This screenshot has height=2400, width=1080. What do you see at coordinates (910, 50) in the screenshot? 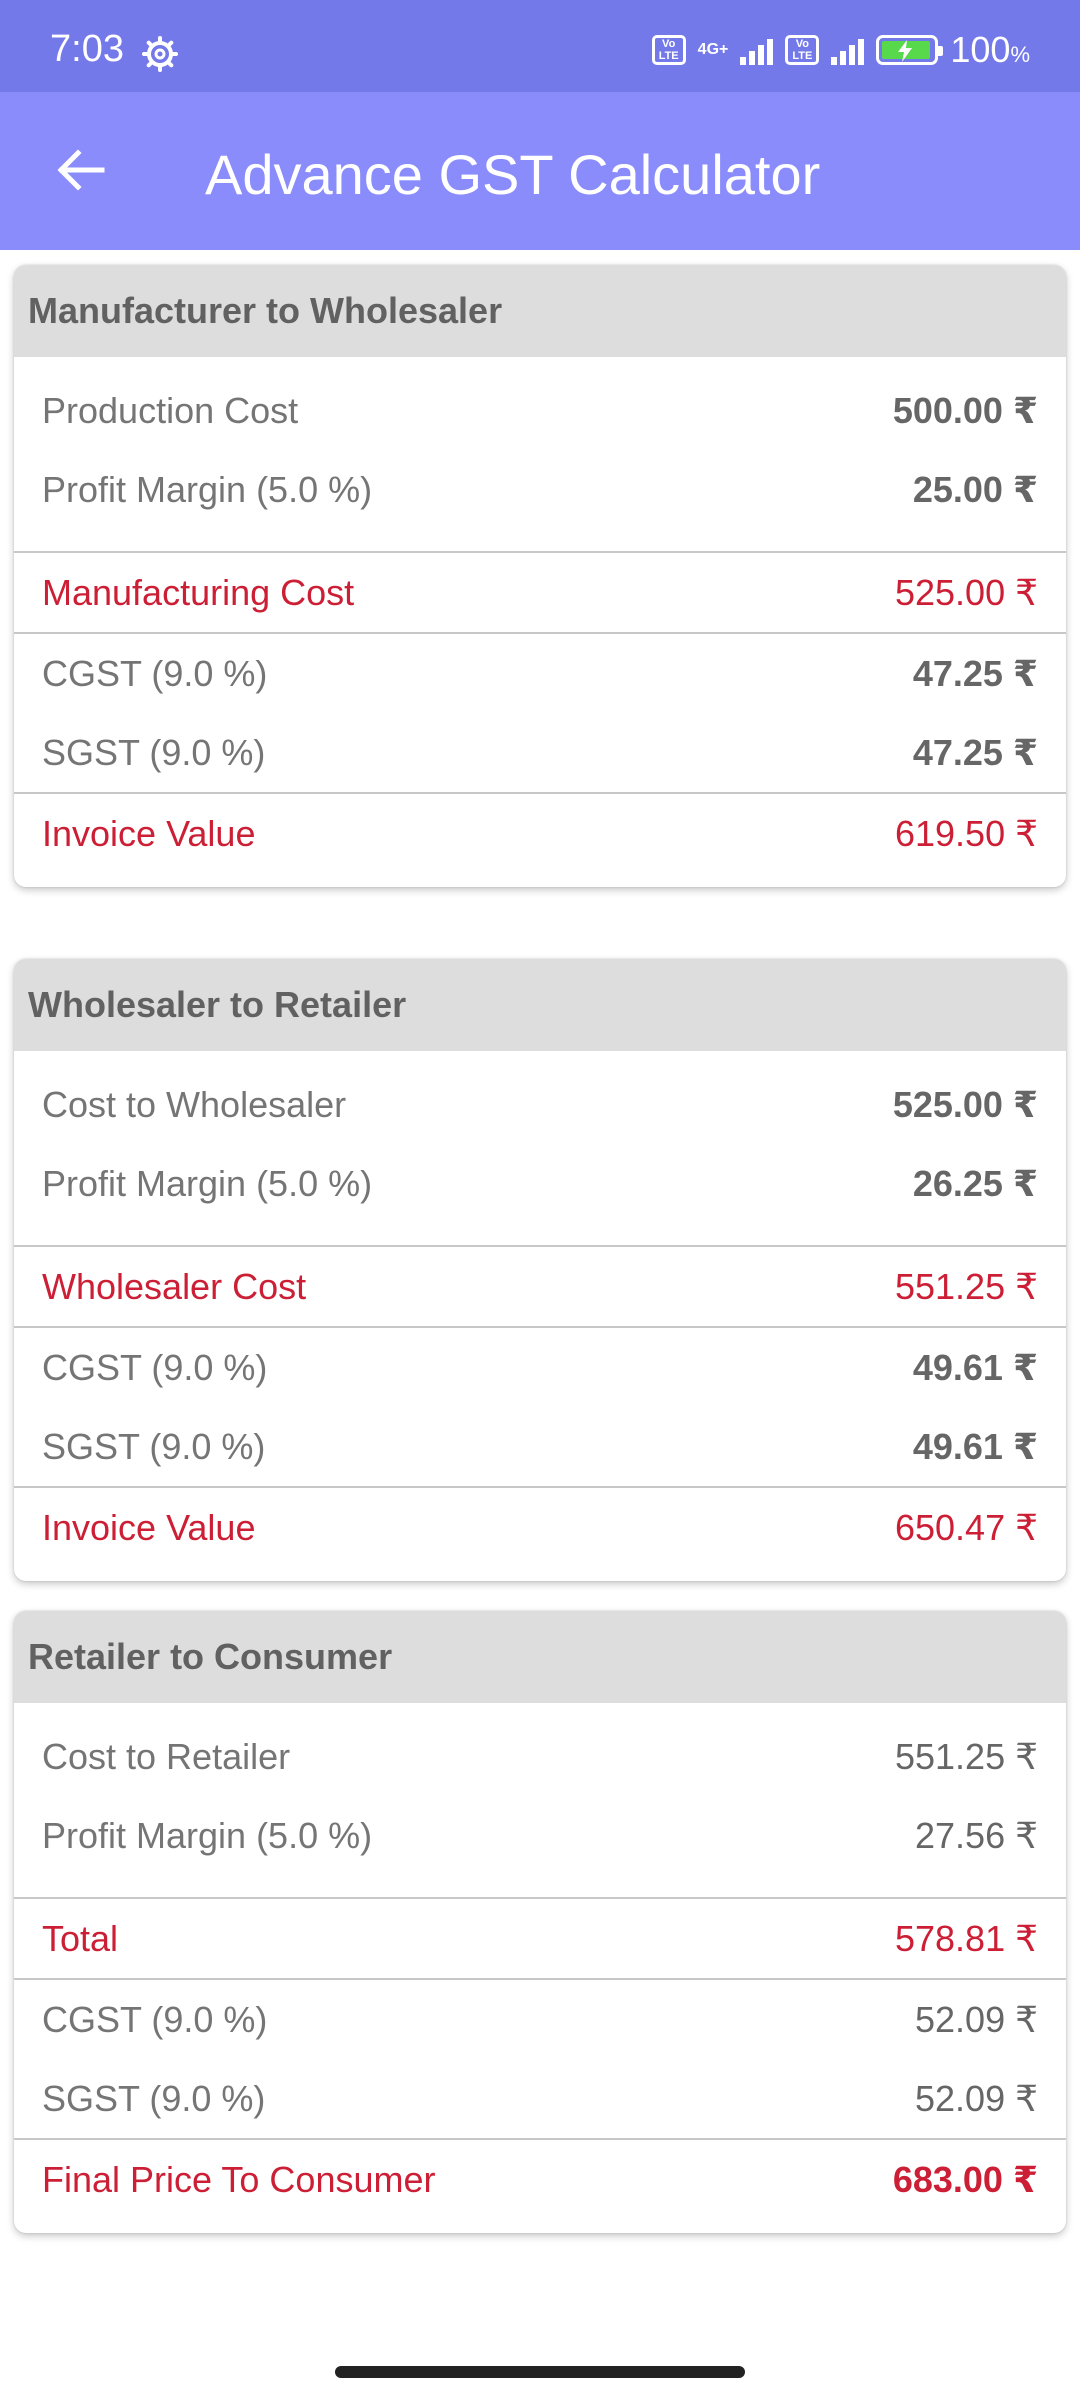
I see `battery-charging-icon` at bounding box center [910, 50].